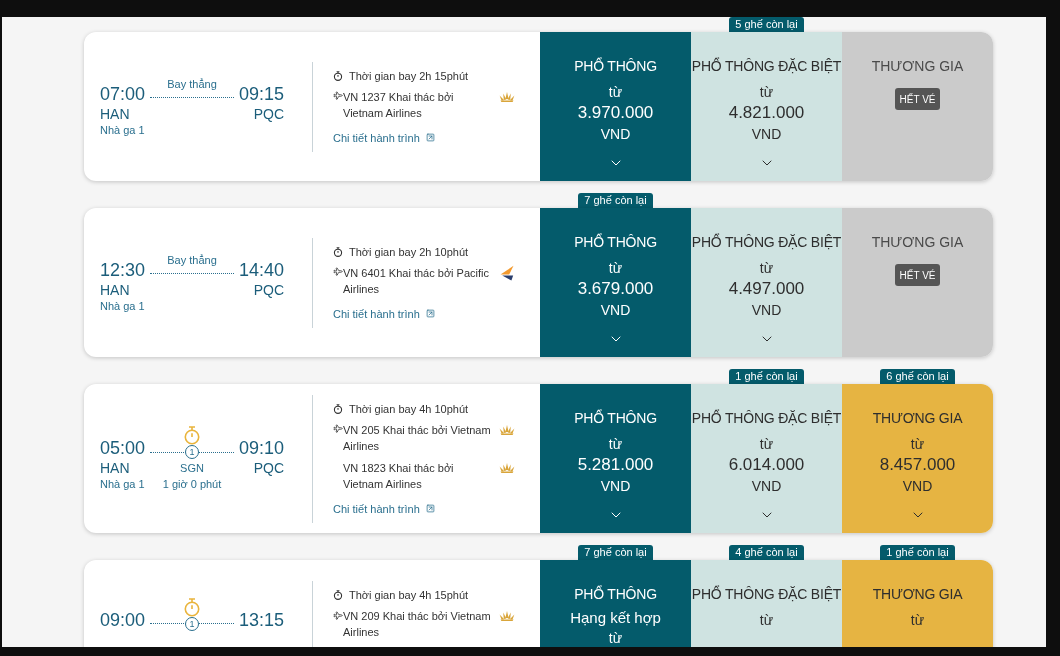 Image resolution: width=1060 pixels, height=656 pixels. I want to click on fare-option: PHỔ THÔNG ĐẶC BIỆT từ 4.821.000 VND, so click(766, 106).